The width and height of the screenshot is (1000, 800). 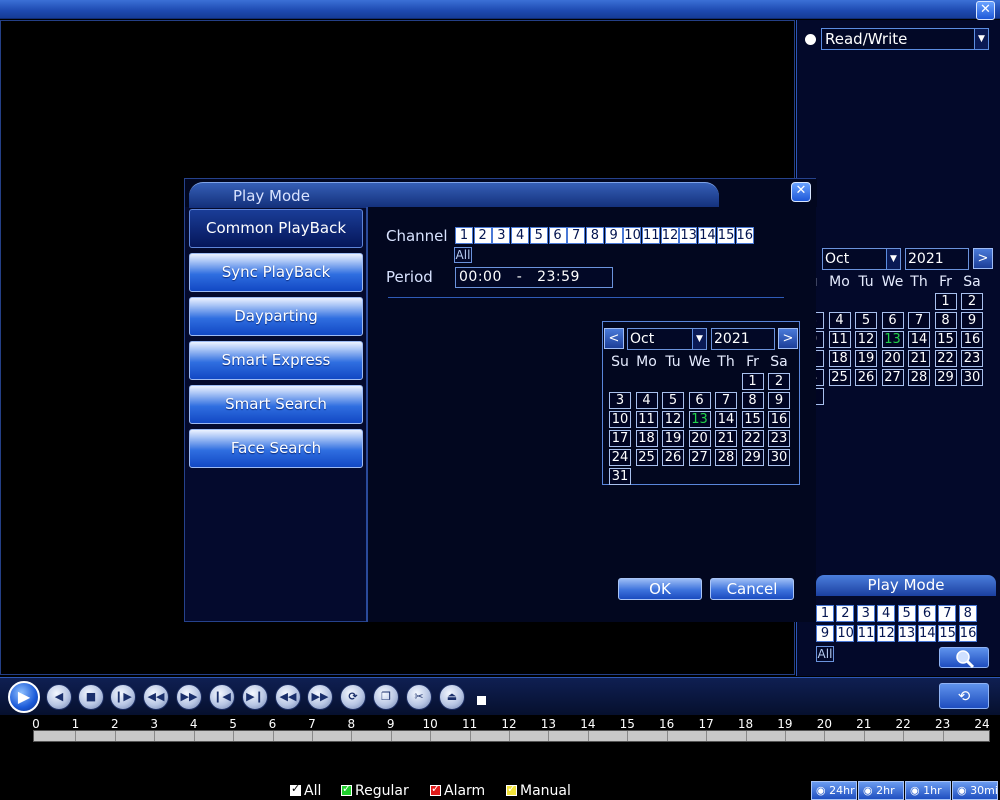 I want to click on side-channel-checkbox: 3, so click(x=865, y=613).